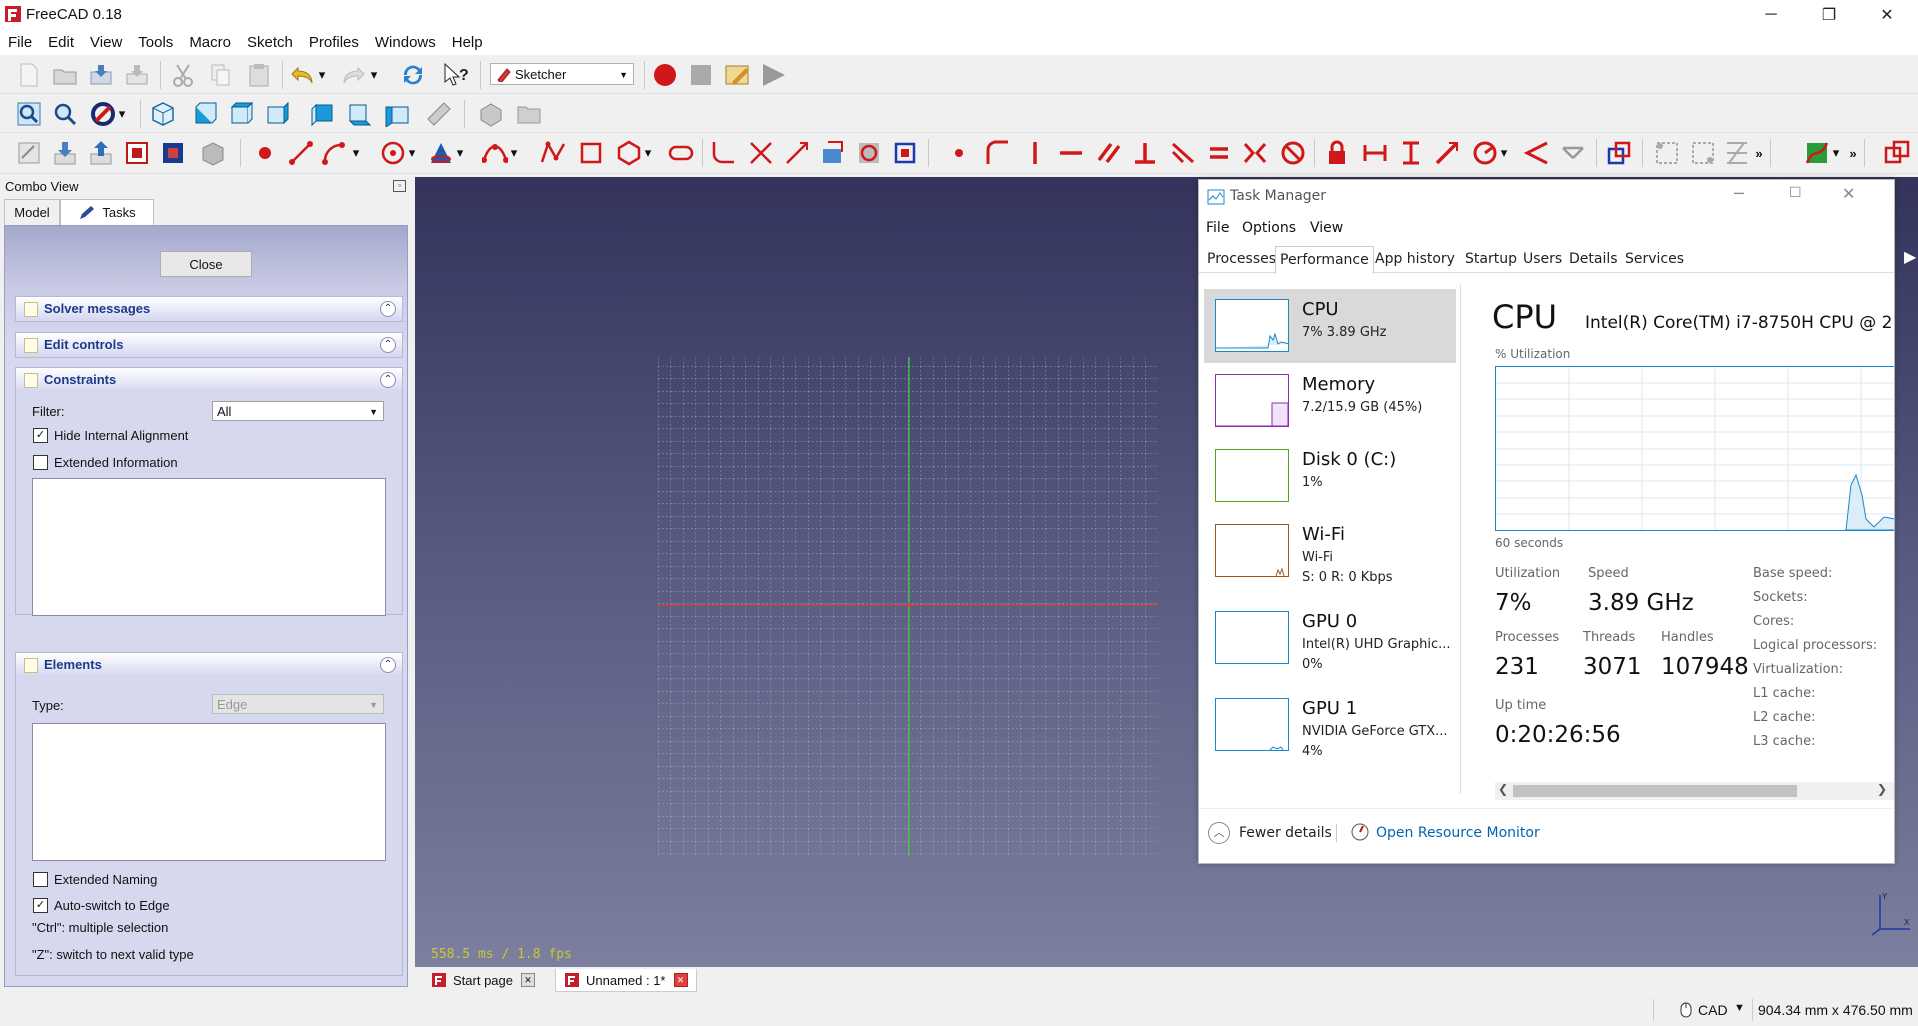 This screenshot has width=1918, height=1026. Describe the element at coordinates (1330, 725) in the screenshot. I see `perf-item-gpu1: GPU 1 NVIDIA GeForce GTX... 4%` at that location.